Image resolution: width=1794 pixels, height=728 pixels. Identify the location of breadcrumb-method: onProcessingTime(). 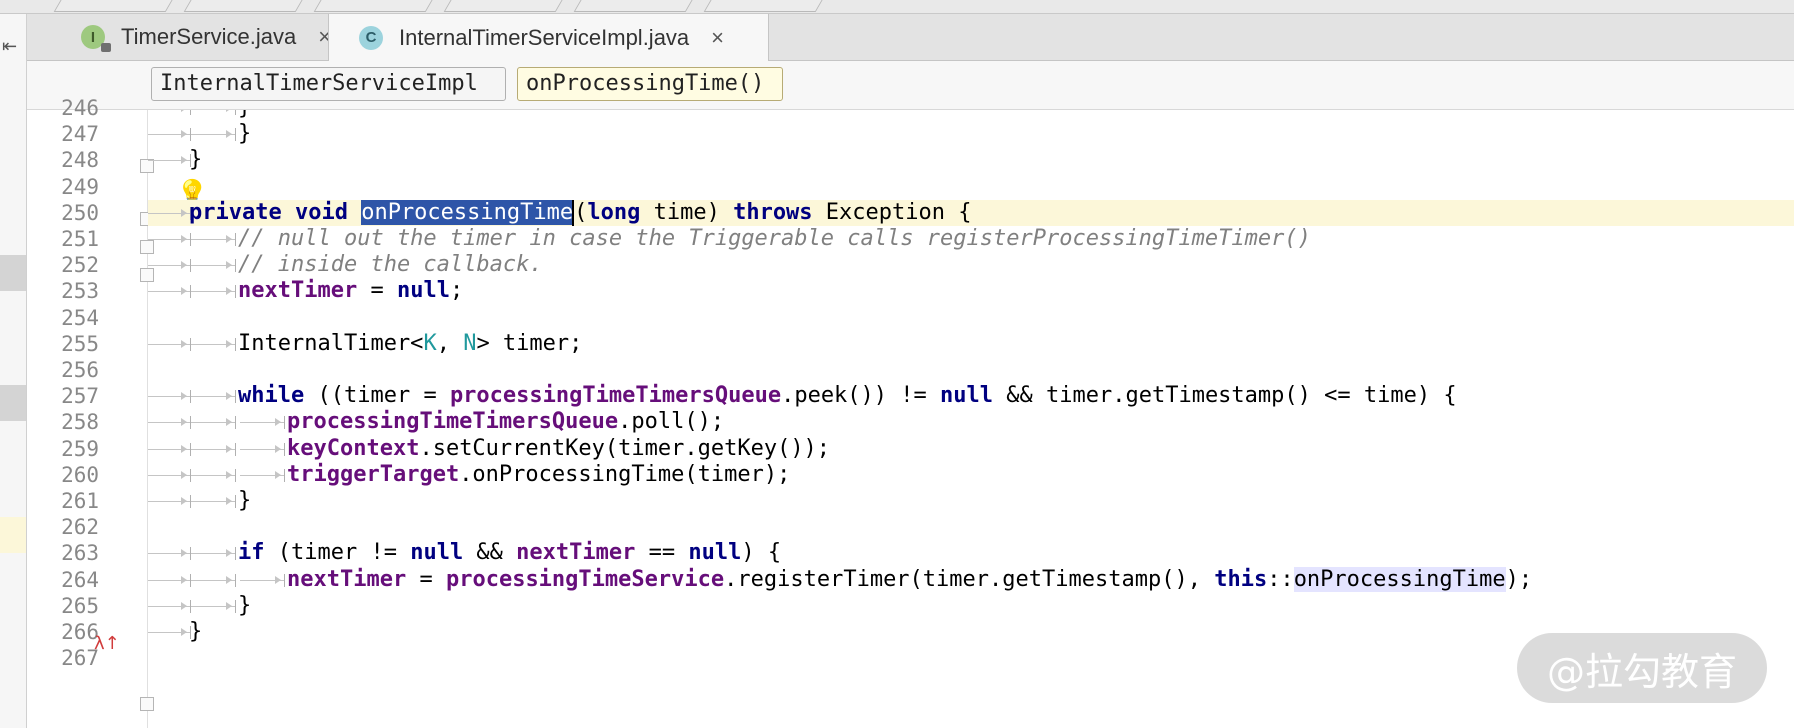
(650, 84).